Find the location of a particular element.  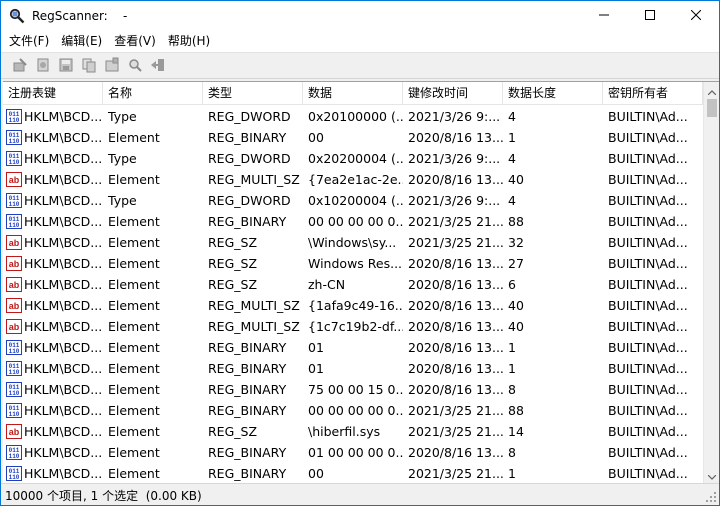

new-scan-button is located at coordinates (20, 66).